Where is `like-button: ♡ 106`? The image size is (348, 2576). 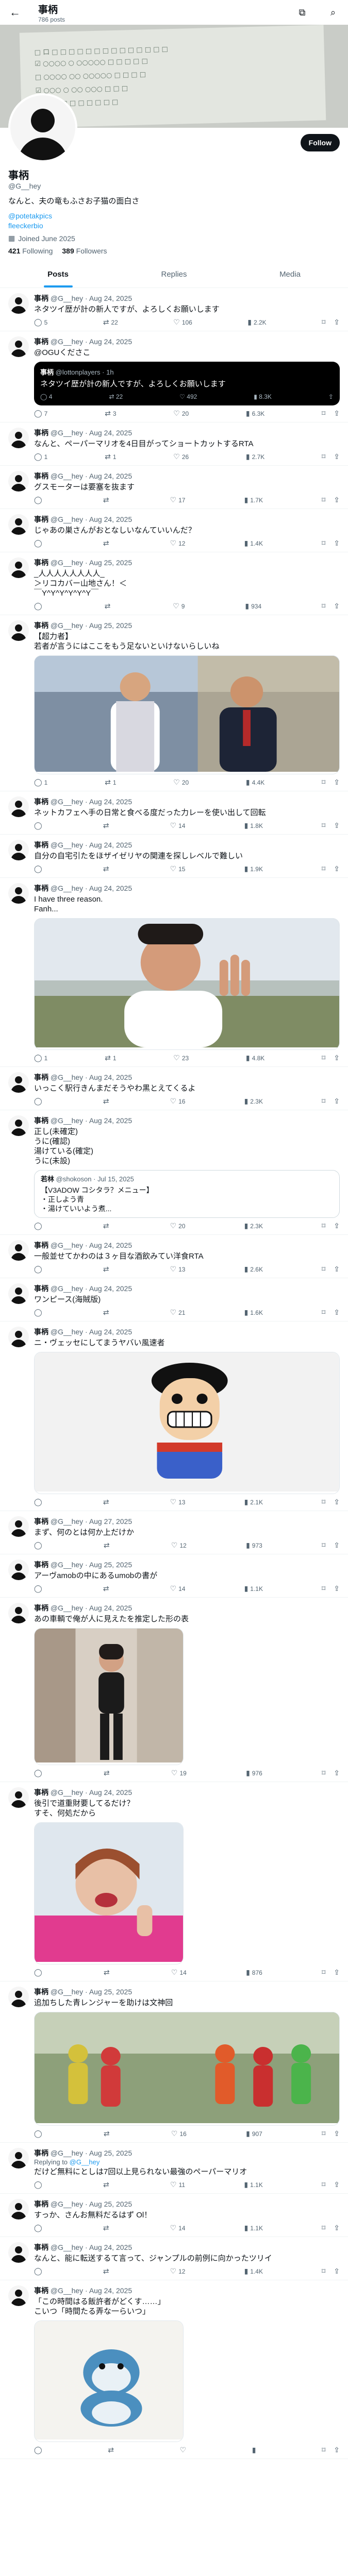 like-button: ♡ 106 is located at coordinates (182, 322).